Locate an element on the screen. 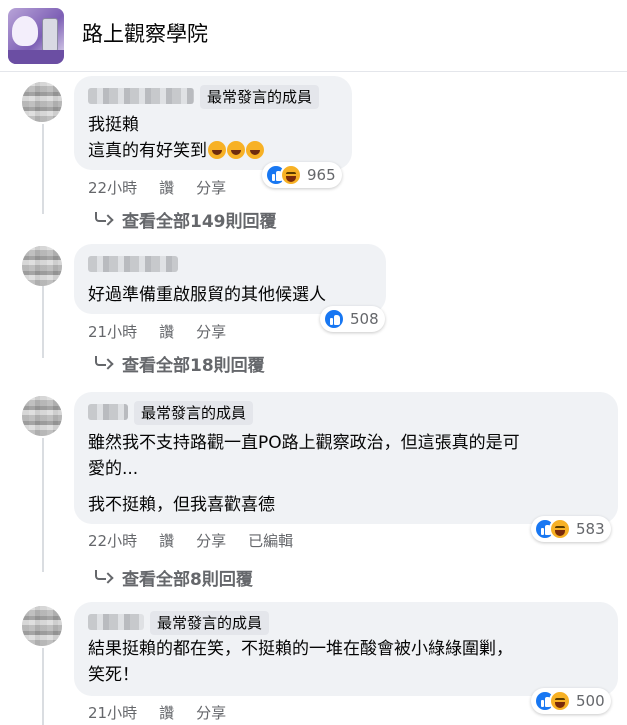 The height and width of the screenshot is (725, 627). reaction-summary: 508 is located at coordinates (352, 319).